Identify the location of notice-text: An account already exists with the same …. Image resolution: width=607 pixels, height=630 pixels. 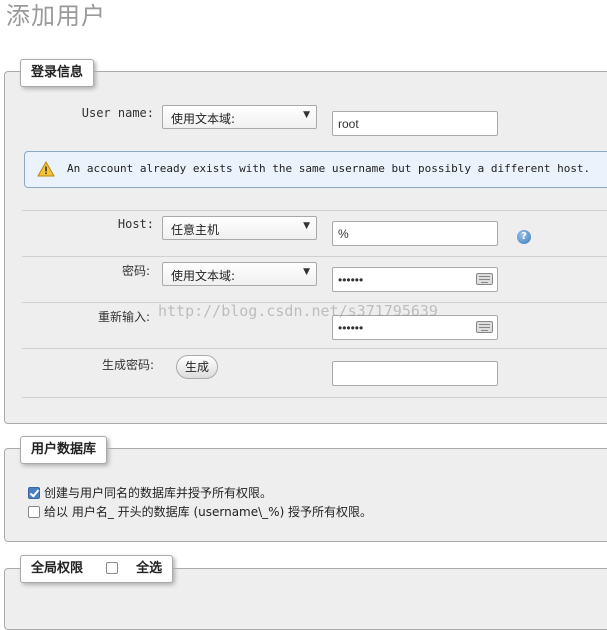
(329, 168).